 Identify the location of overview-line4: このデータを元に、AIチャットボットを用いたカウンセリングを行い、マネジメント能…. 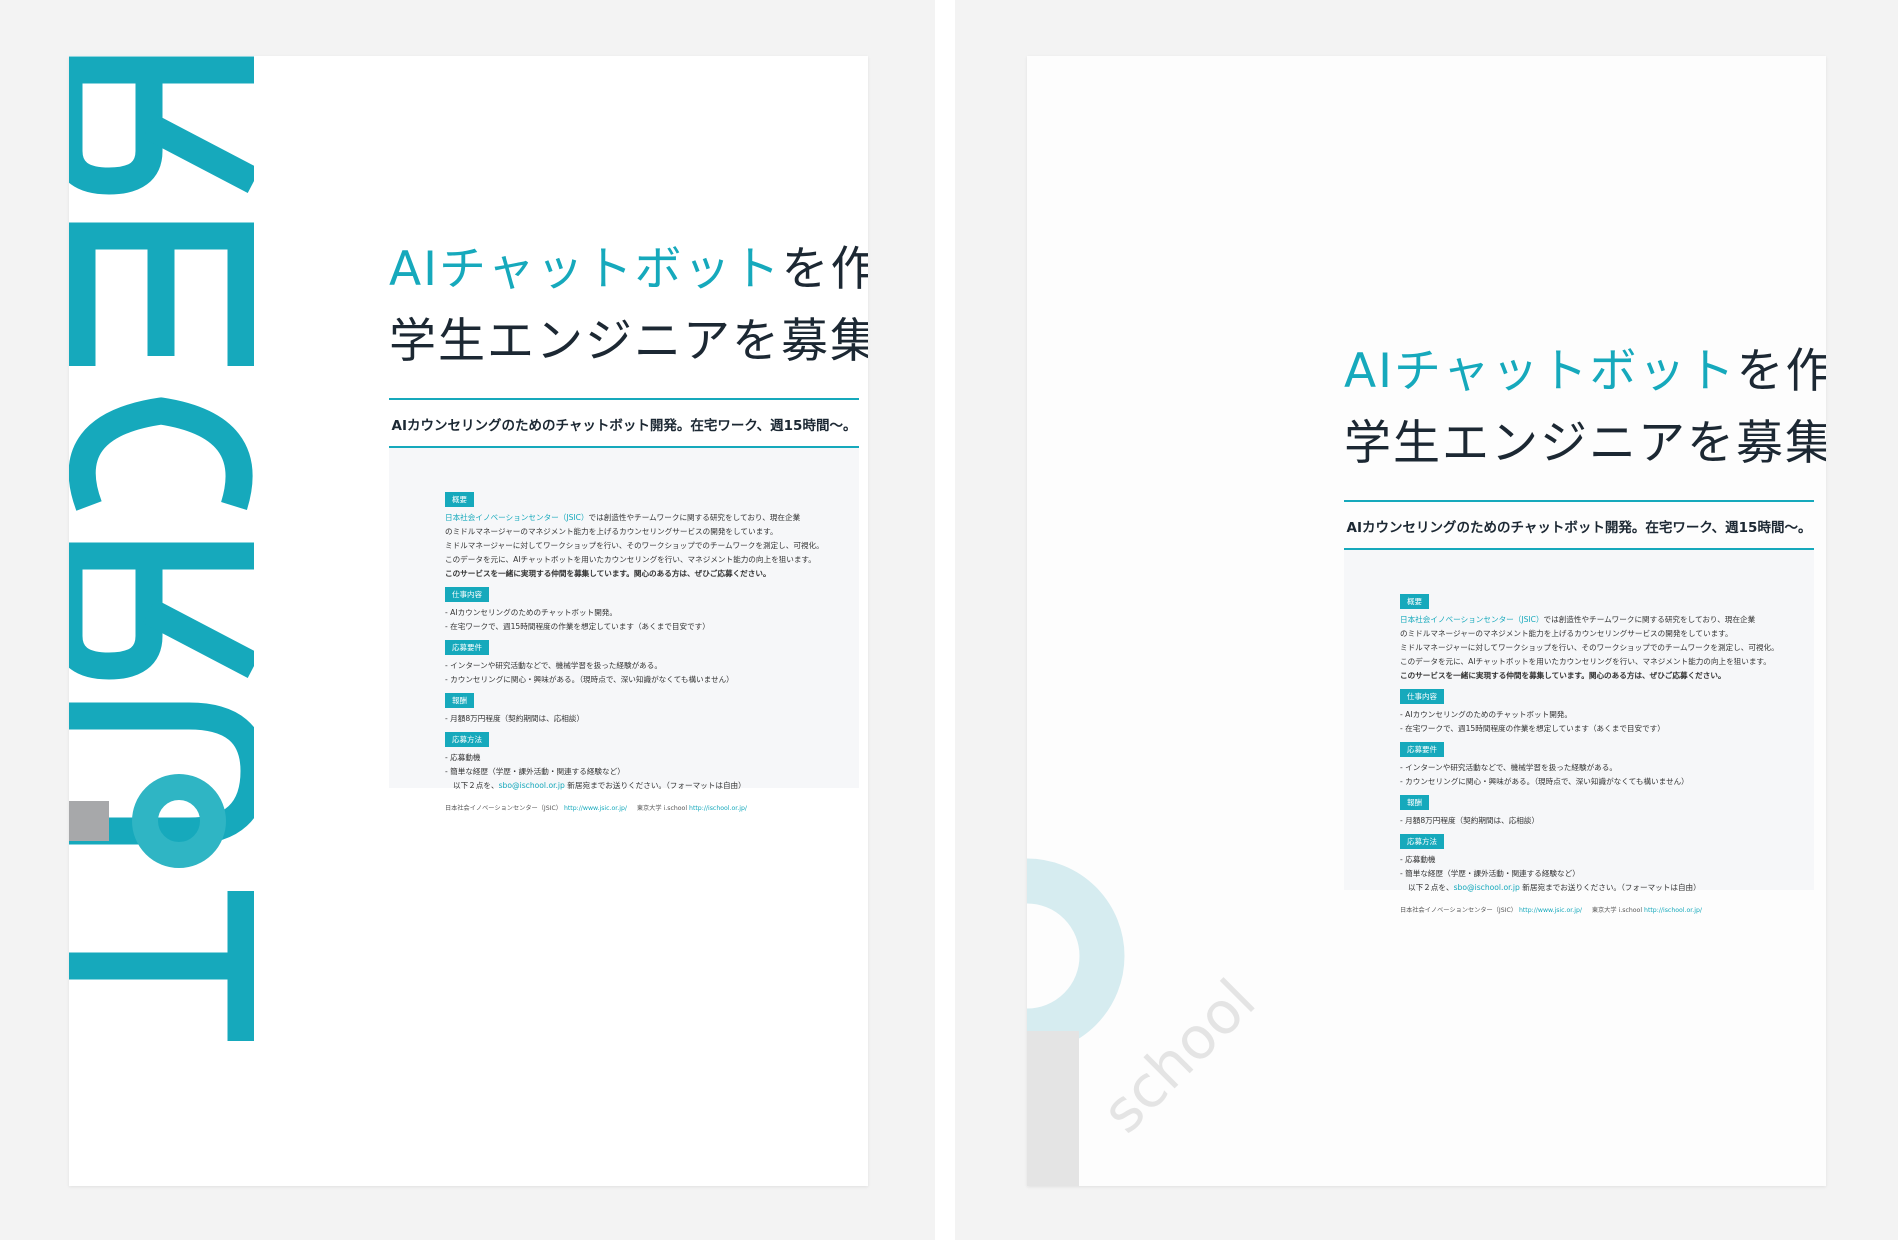
(630, 559).